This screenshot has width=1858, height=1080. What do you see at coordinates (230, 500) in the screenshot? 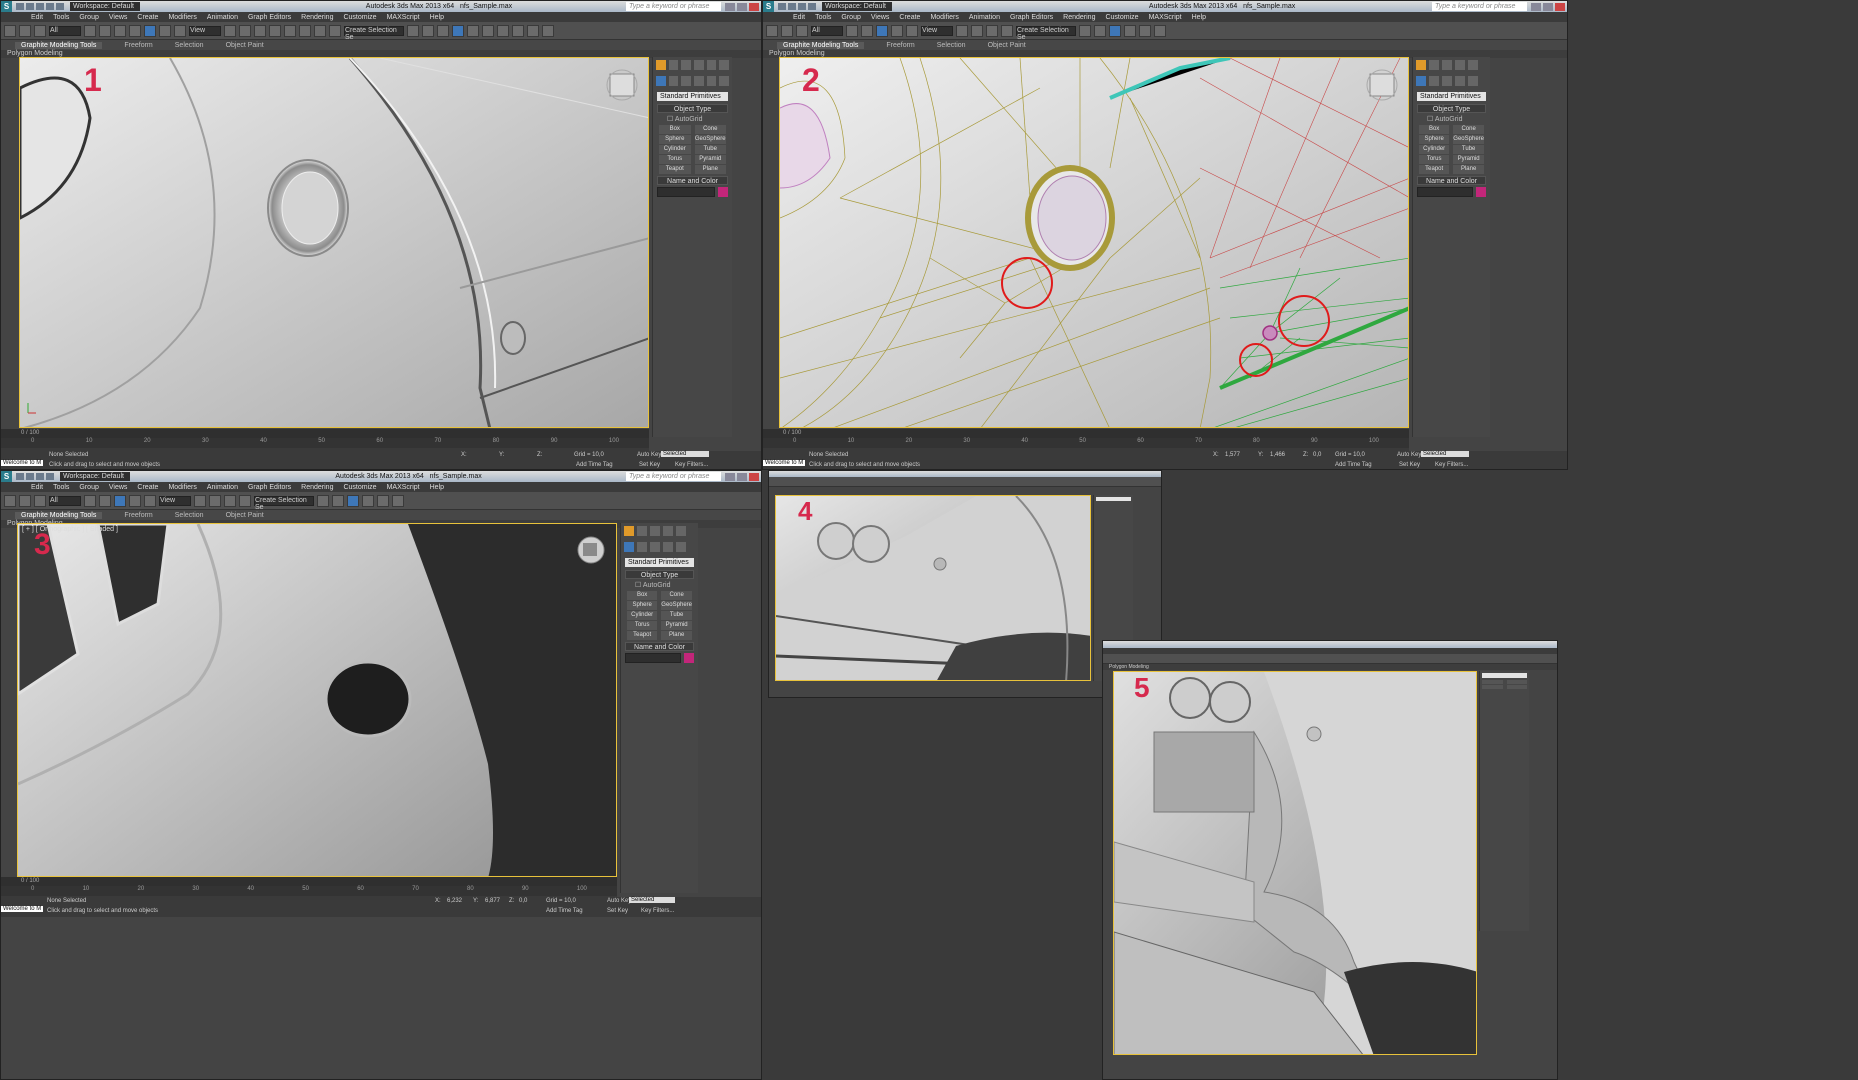
I see `angle-snap-icon` at bounding box center [230, 500].